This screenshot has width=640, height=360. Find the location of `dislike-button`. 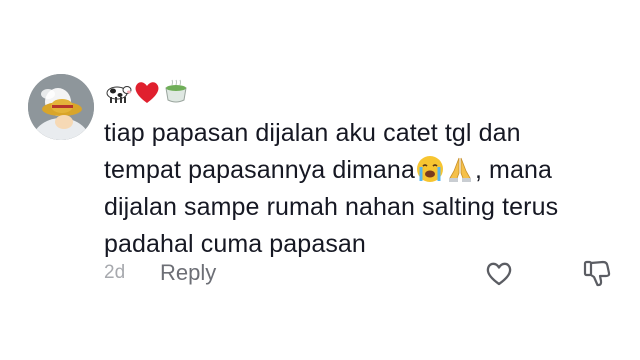

dislike-button is located at coordinates (597, 273).